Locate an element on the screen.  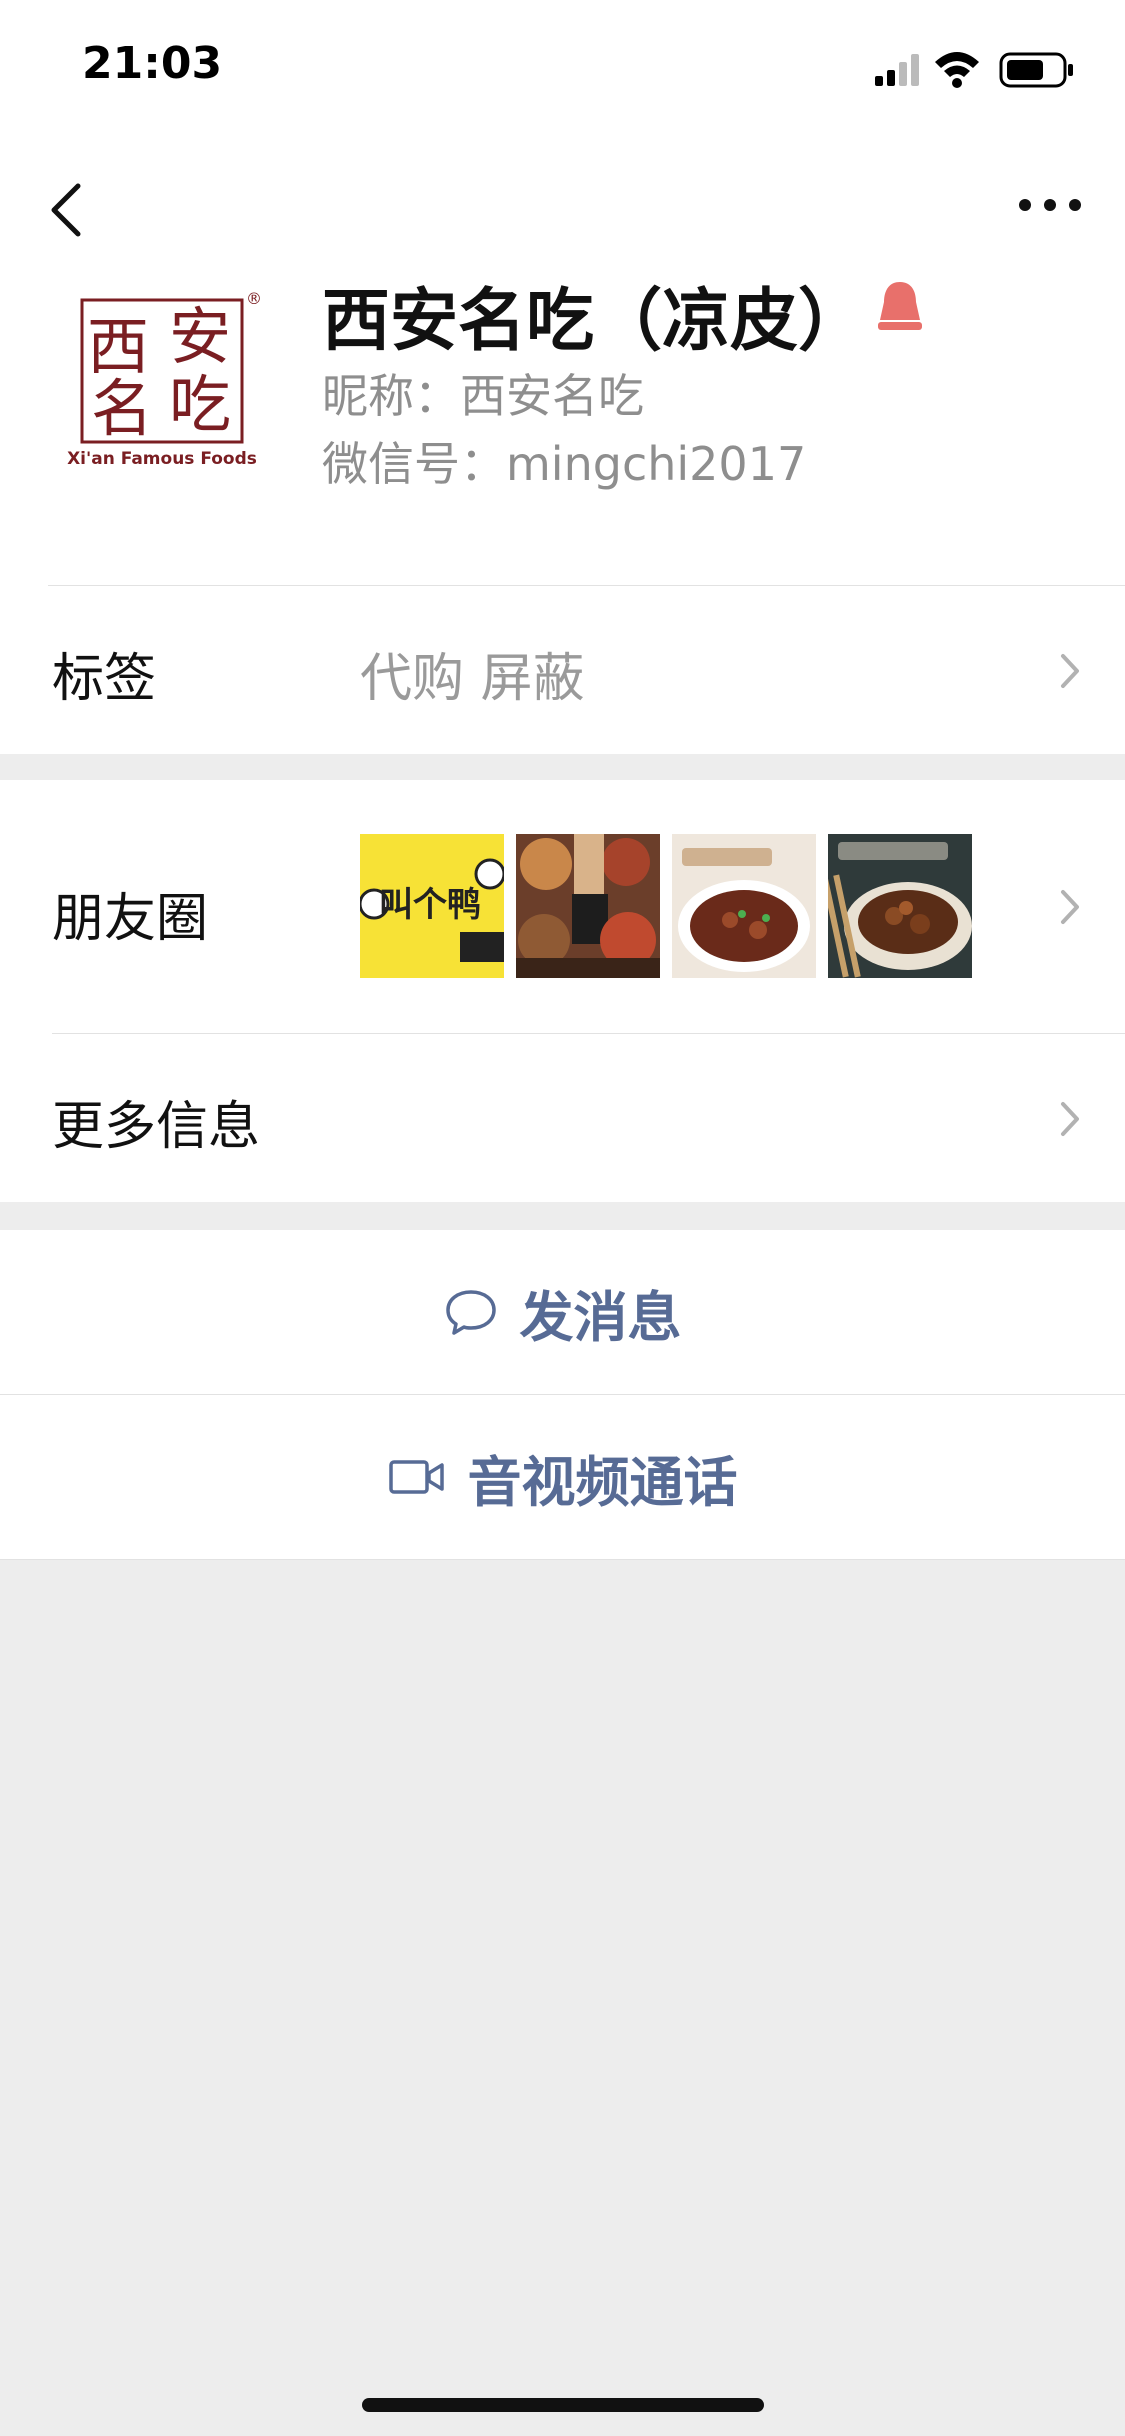
nickname-label: 昵称： is located at coordinates (391, 396).